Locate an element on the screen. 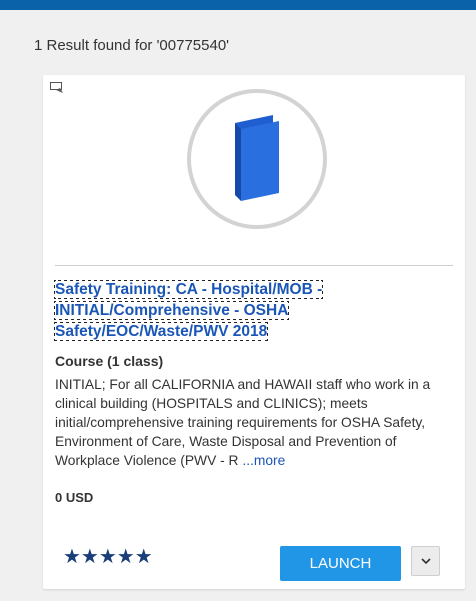 The image size is (476, 601). book-icon is located at coordinates (257, 158).